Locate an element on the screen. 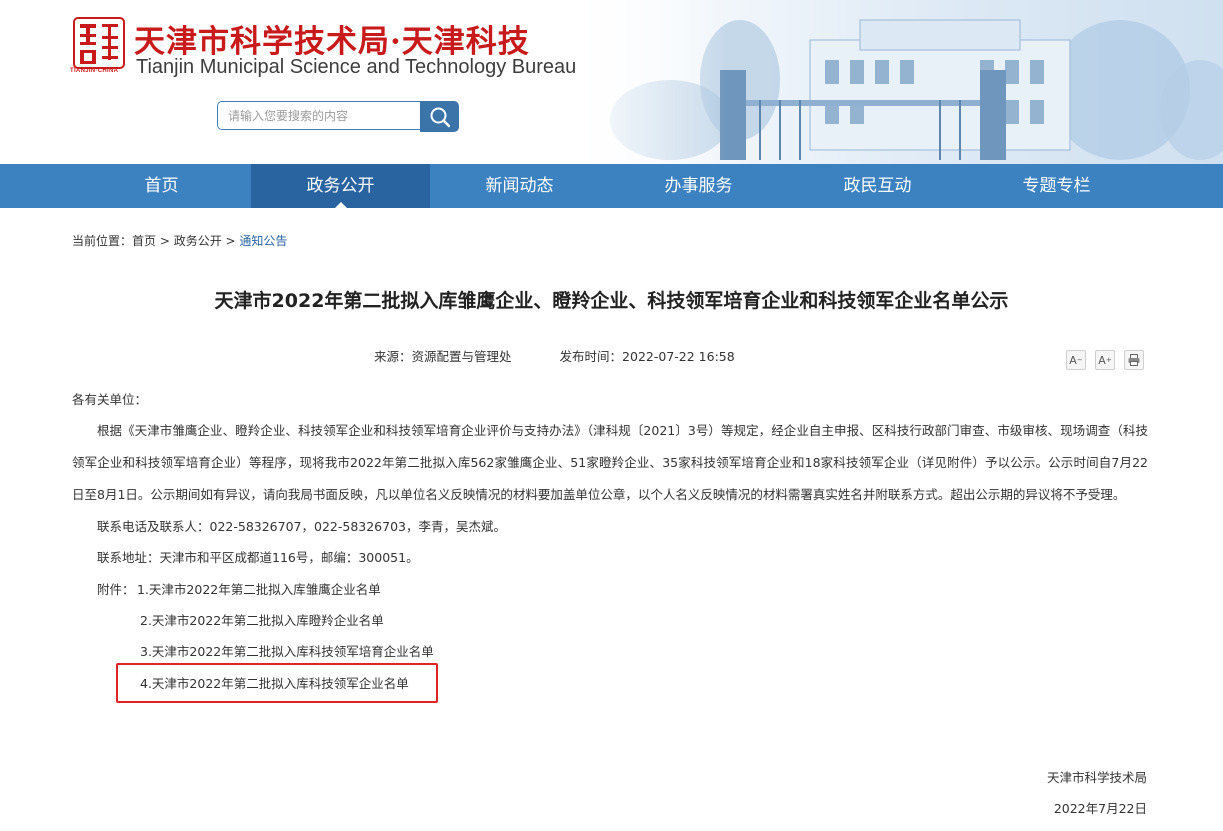 This screenshot has height=831, width=1223. active-indicator-icon is located at coordinates (340, 205).